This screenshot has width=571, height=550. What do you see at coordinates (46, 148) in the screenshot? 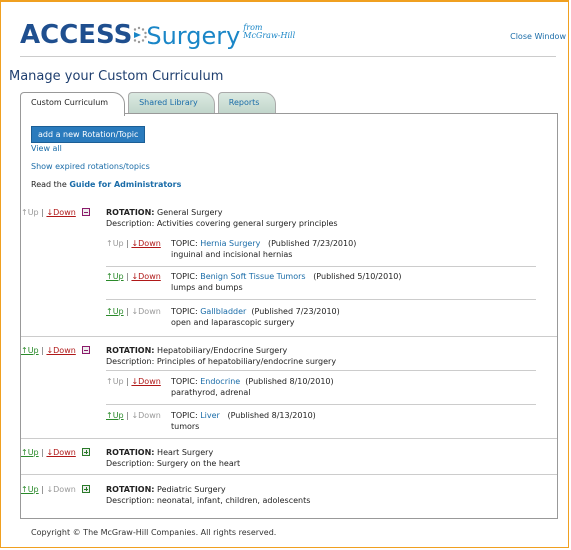
I see `view-all-link: View all` at bounding box center [46, 148].